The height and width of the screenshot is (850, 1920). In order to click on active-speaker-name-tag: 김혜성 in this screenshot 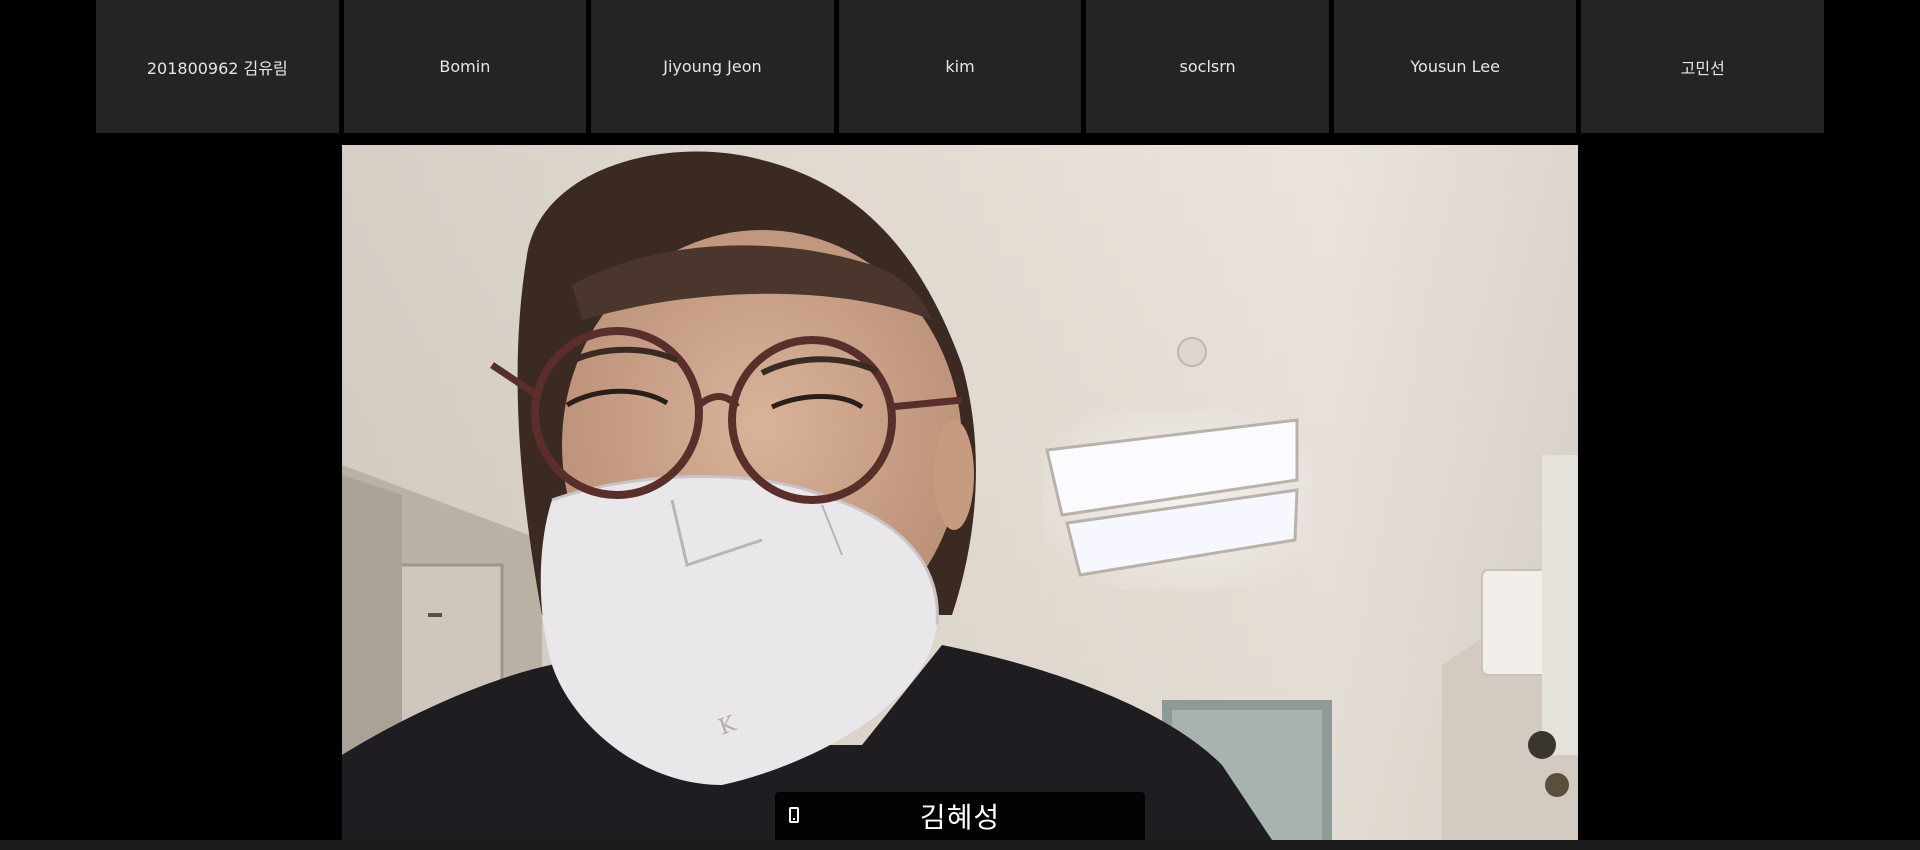, I will do `click(960, 816)`.